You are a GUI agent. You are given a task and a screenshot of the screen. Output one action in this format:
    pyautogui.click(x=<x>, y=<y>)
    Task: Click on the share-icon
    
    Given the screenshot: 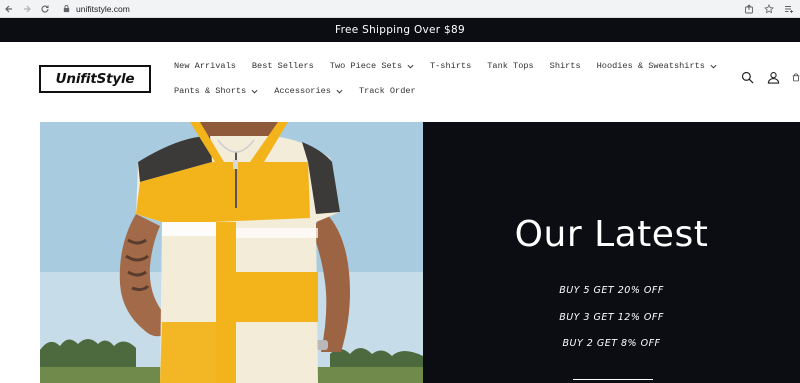 What is the action you would take?
    pyautogui.click(x=749, y=9)
    